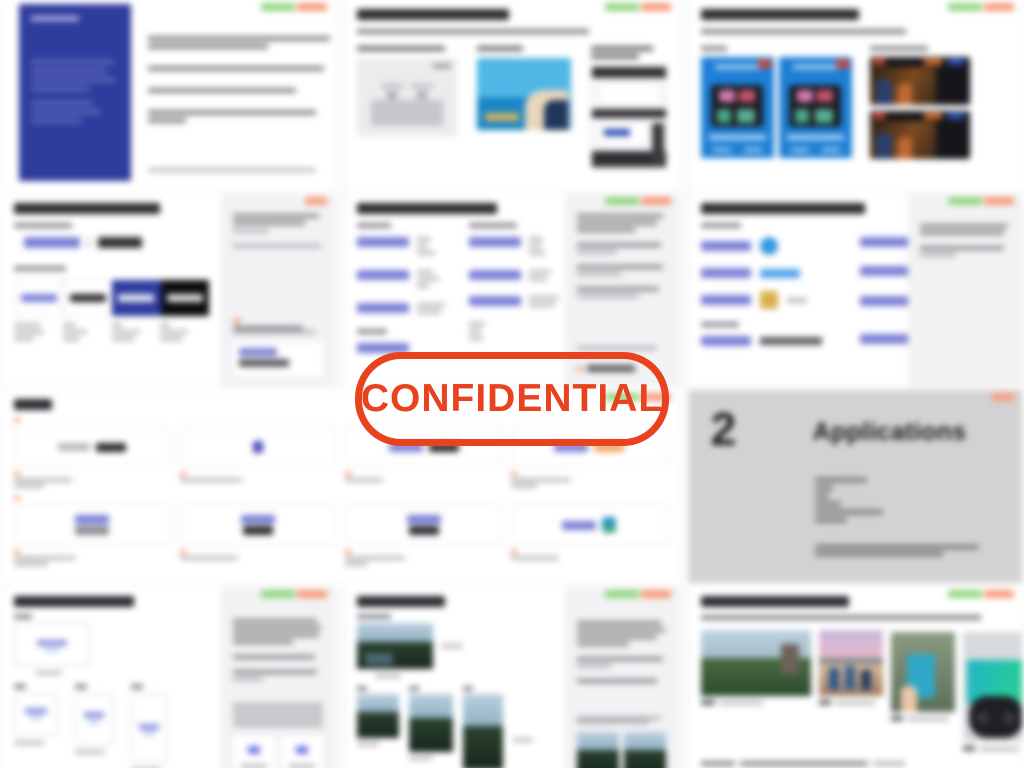  I want to click on confidential-stamp-label: CONFIDENTIAL, so click(512, 398).